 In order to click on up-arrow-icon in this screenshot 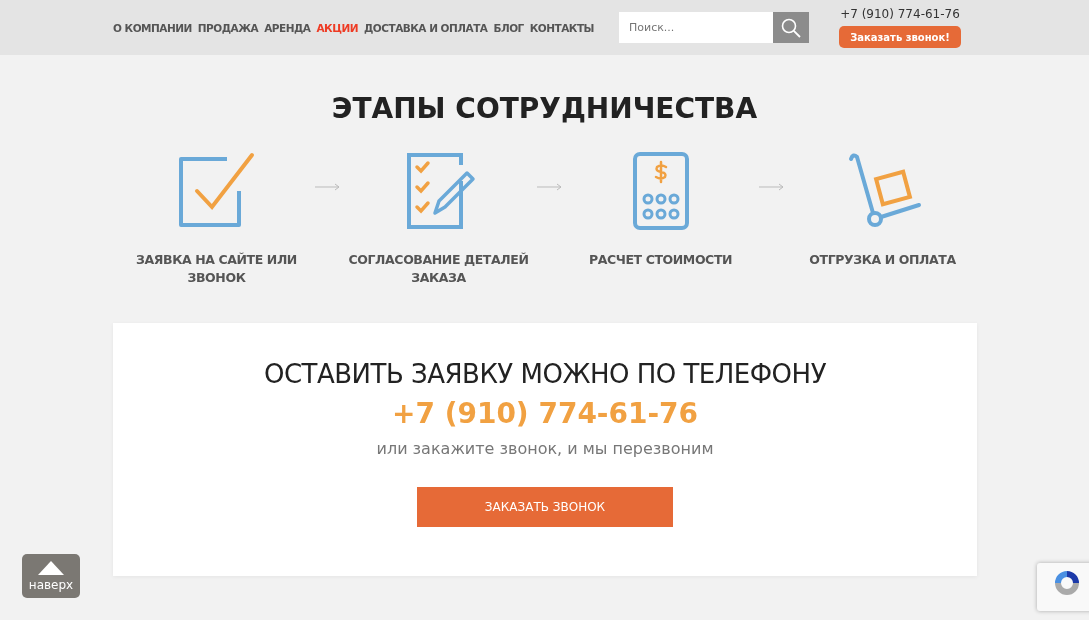, I will do `click(51, 567)`.